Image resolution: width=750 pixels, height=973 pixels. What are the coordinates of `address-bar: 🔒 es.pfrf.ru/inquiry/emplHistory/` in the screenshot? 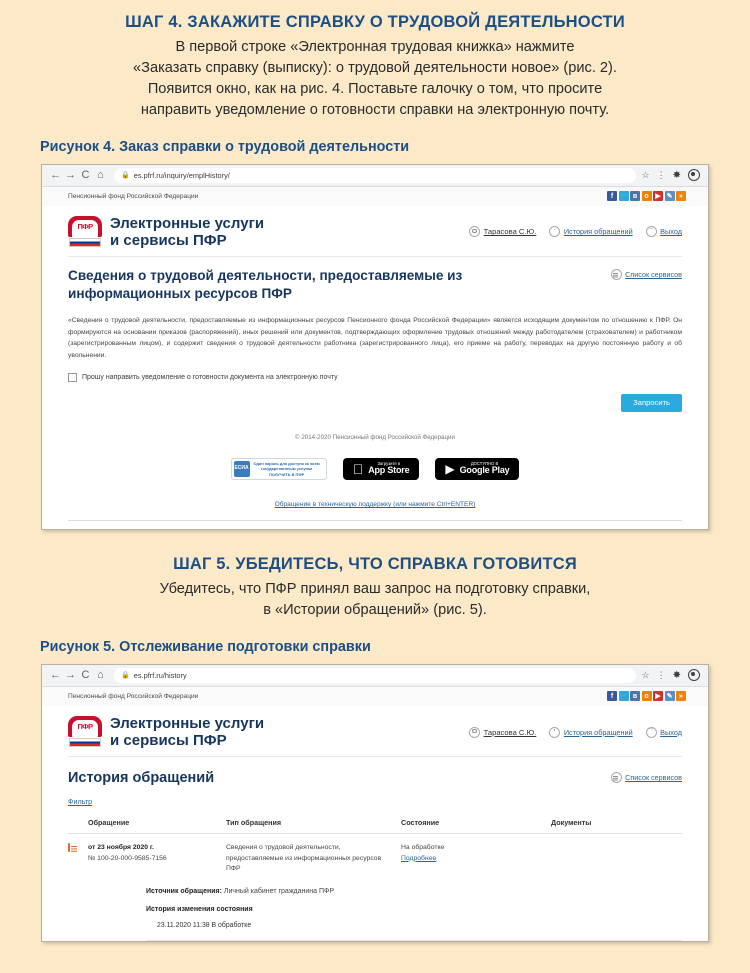 It's located at (375, 175).